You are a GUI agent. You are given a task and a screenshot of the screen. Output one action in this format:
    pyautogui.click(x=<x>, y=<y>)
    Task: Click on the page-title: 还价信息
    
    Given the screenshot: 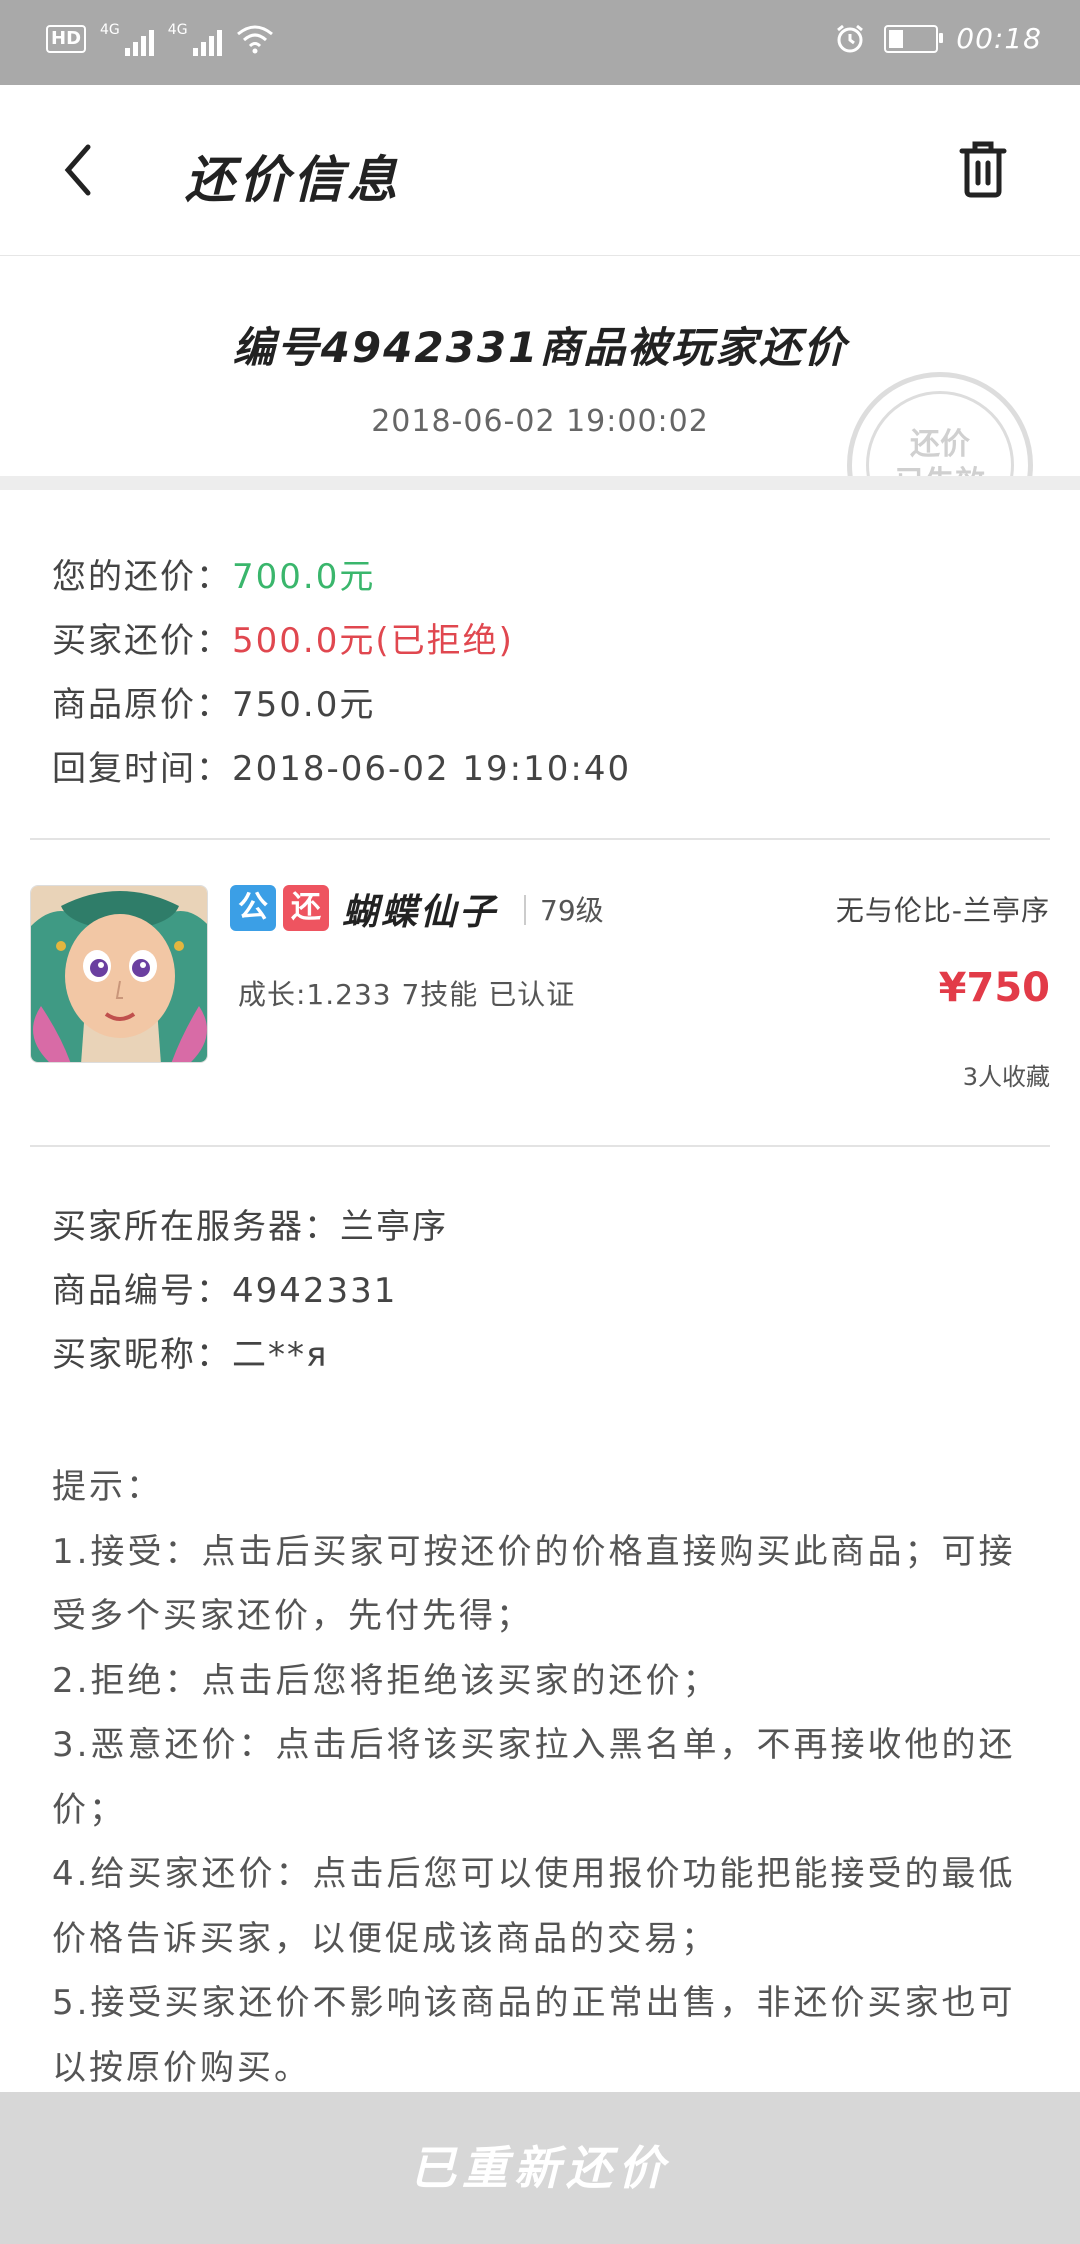 What is the action you would take?
    pyautogui.click(x=293, y=180)
    